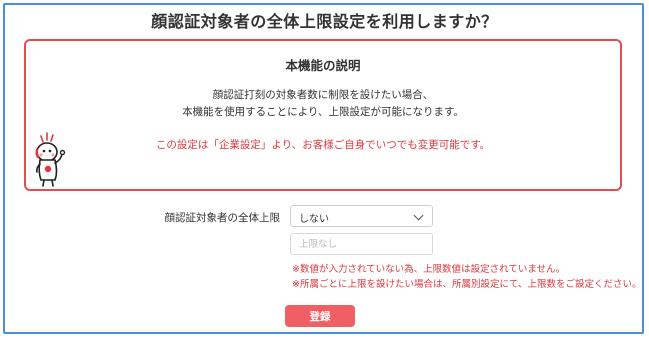 Image resolution: width=649 pixels, height=339 pixels. Describe the element at coordinates (418, 215) in the screenshot. I see `chevron-down-icon` at that location.